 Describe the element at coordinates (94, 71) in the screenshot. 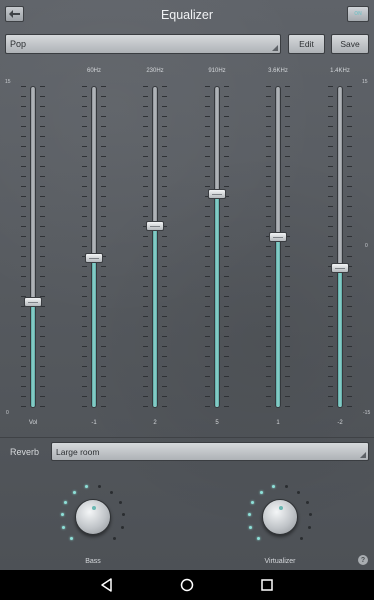

I see `band-freq-label: 60Hz` at that location.